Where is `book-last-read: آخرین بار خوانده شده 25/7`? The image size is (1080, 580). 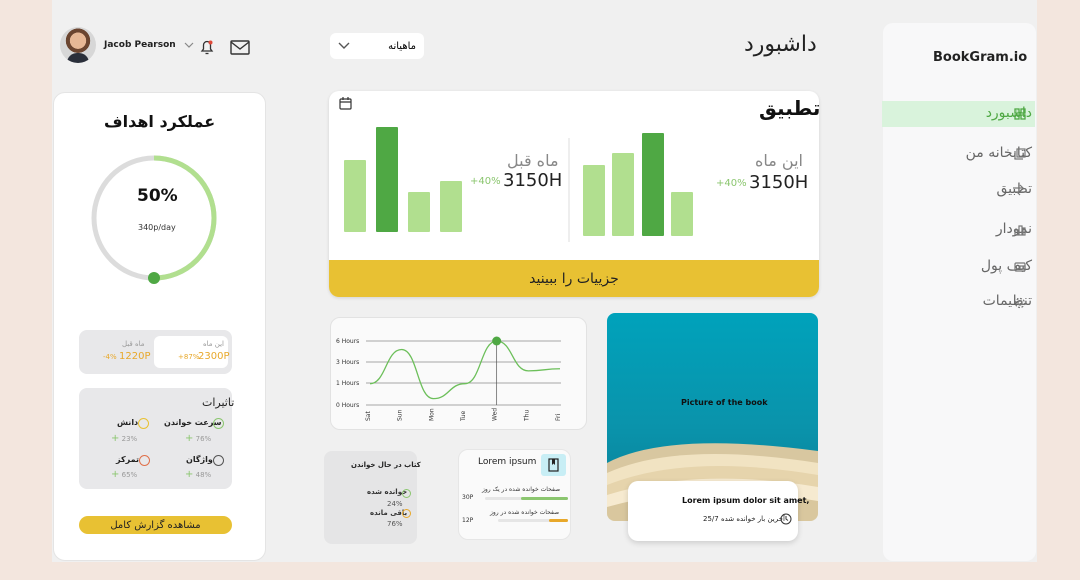
book-last-read: آخرین بار خوانده شده 25/7 is located at coordinates (744, 519).